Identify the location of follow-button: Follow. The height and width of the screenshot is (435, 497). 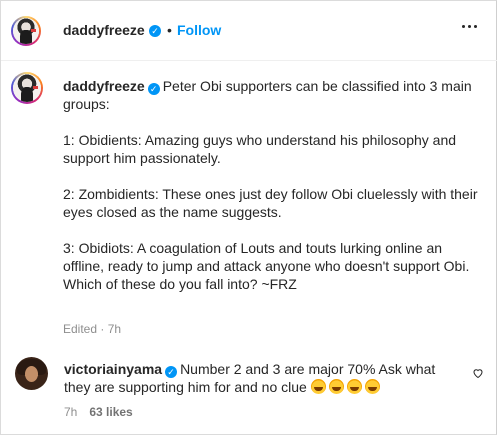
(199, 30).